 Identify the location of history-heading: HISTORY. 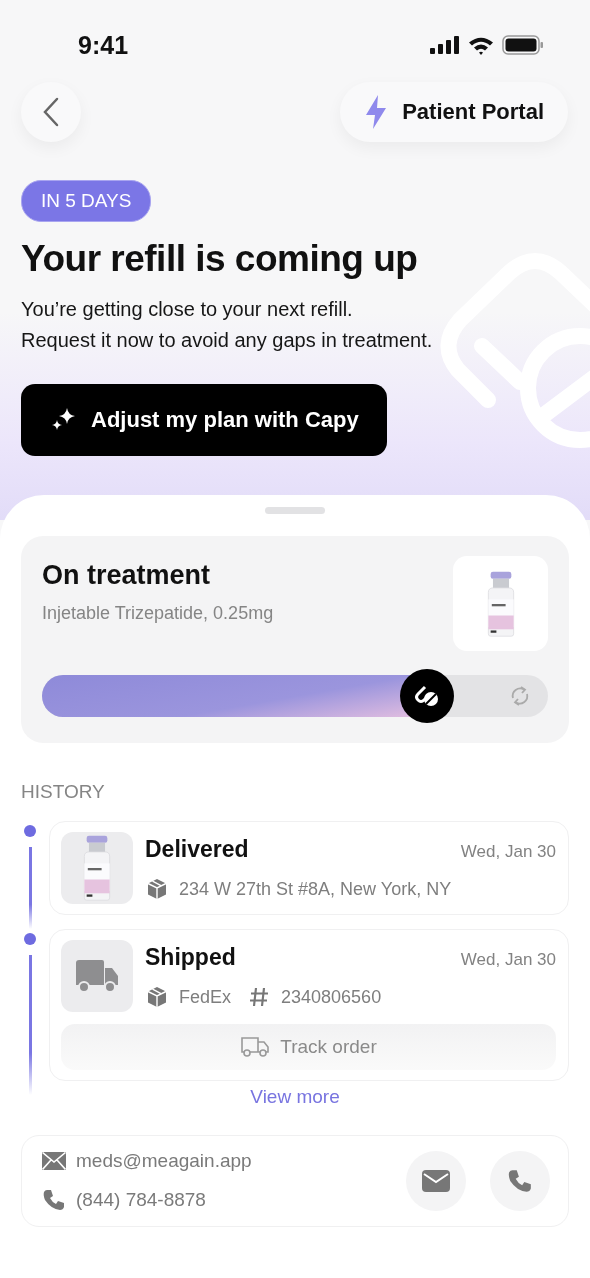
(63, 792).